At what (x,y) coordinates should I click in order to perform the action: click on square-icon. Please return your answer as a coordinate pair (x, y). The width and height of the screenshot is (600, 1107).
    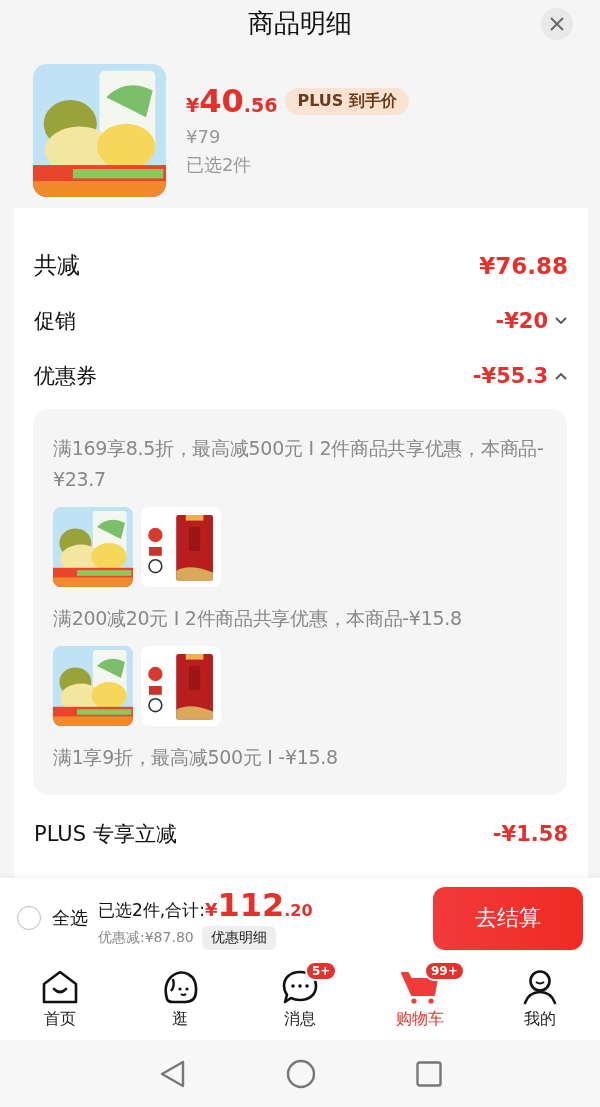
    Looking at the image, I should click on (429, 1073).